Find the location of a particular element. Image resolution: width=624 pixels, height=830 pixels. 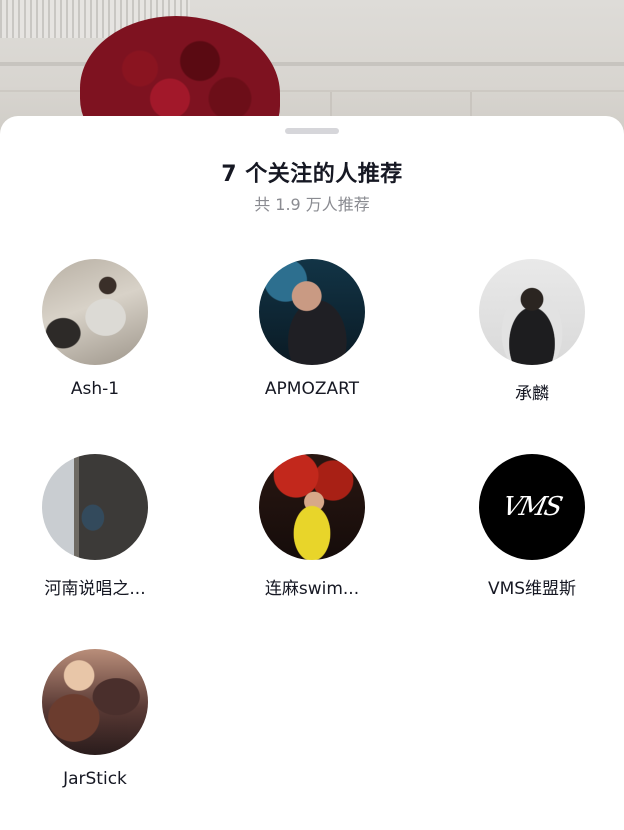

user-item-ash-1: Ash-1 is located at coordinates (95, 344).